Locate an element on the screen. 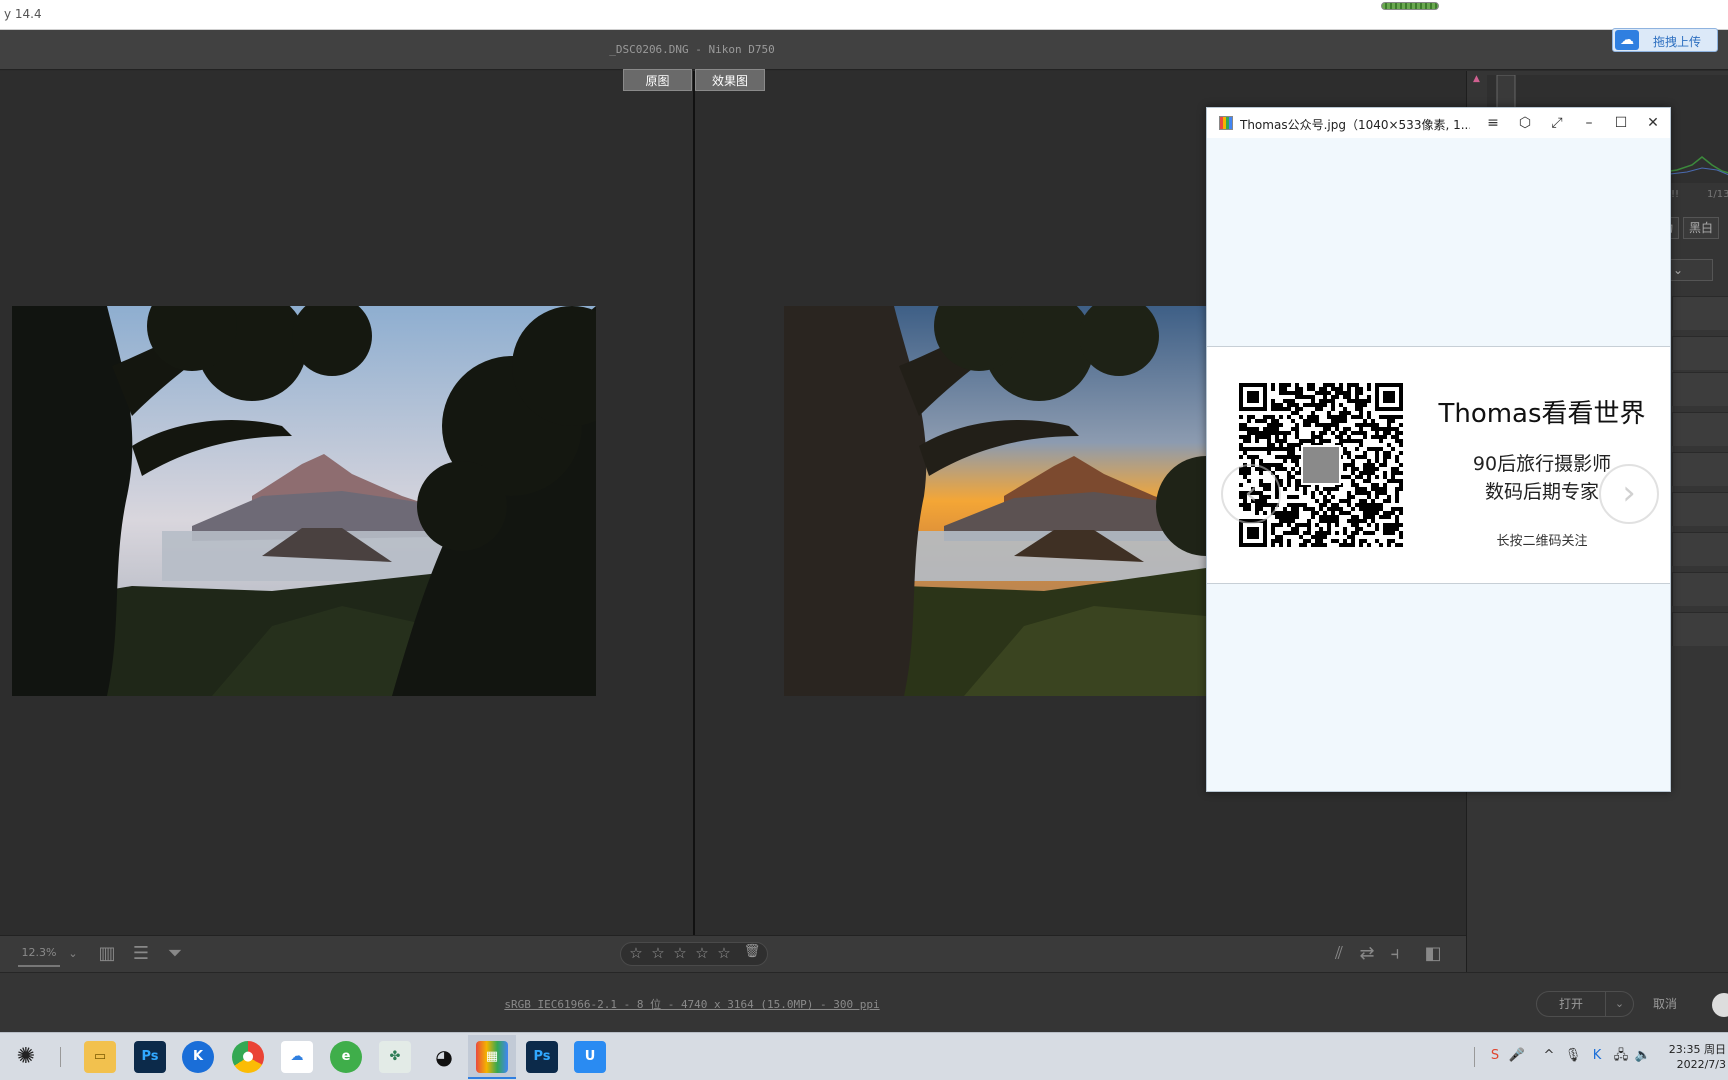  qr-avatar is located at coordinates (1321, 465).